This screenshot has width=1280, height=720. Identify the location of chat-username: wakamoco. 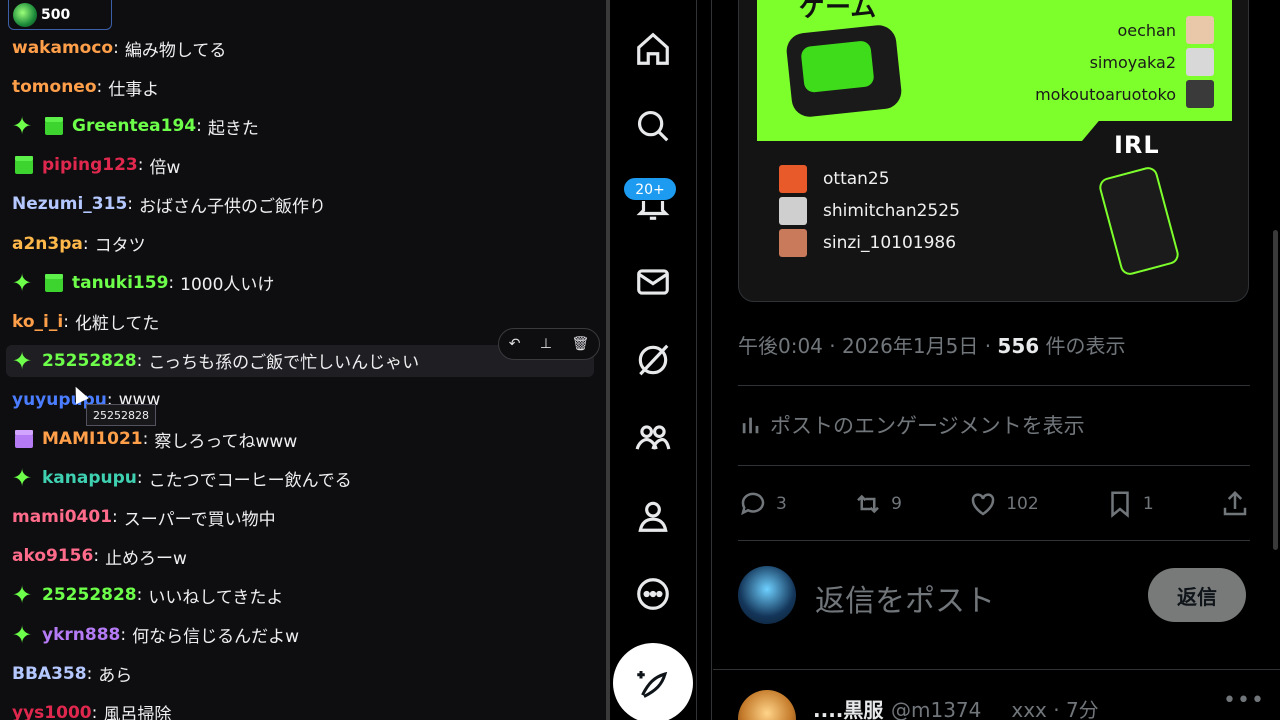
(62, 48).